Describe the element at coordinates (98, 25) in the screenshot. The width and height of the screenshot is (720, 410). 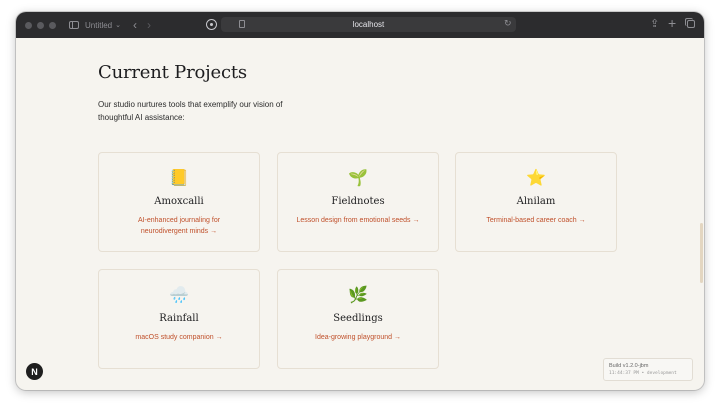
I see `tab-group-title: Untitled` at that location.